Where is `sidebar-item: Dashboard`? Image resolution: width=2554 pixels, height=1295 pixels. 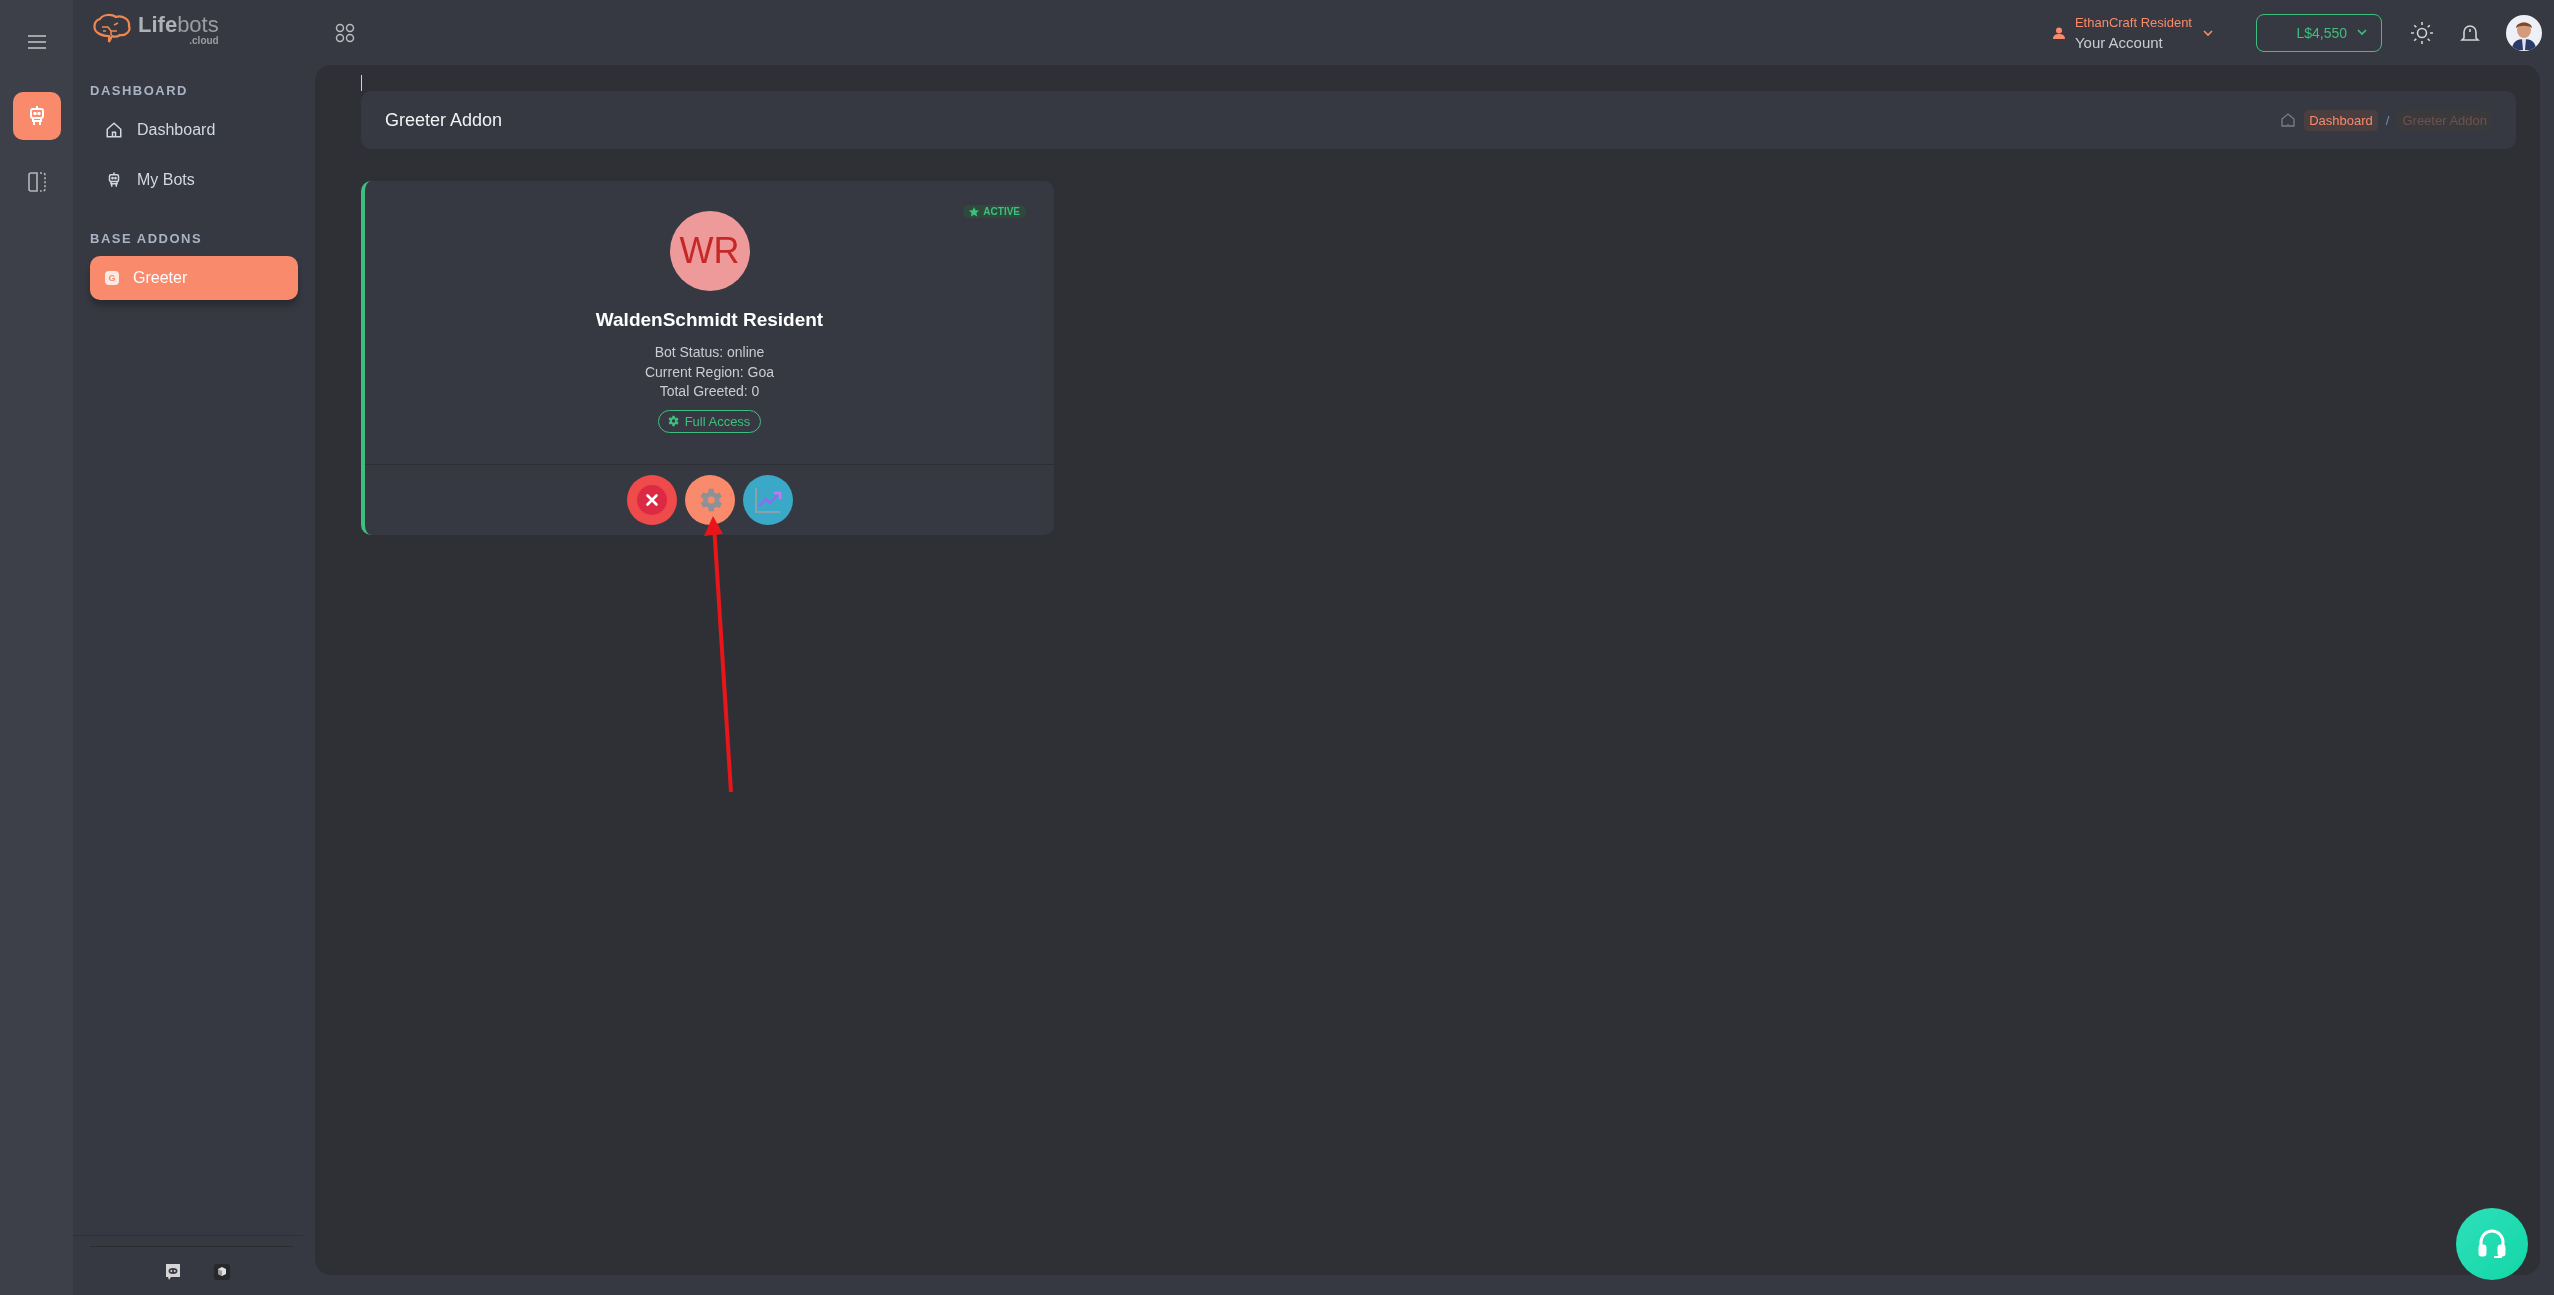
sidebar-item: Dashboard is located at coordinates (194, 130).